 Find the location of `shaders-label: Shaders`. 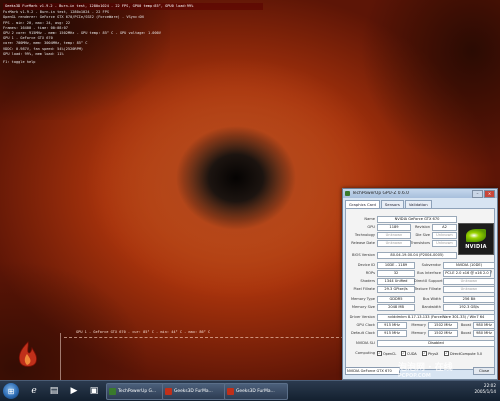

shaders-label: Shaders is located at coordinates (367, 281).